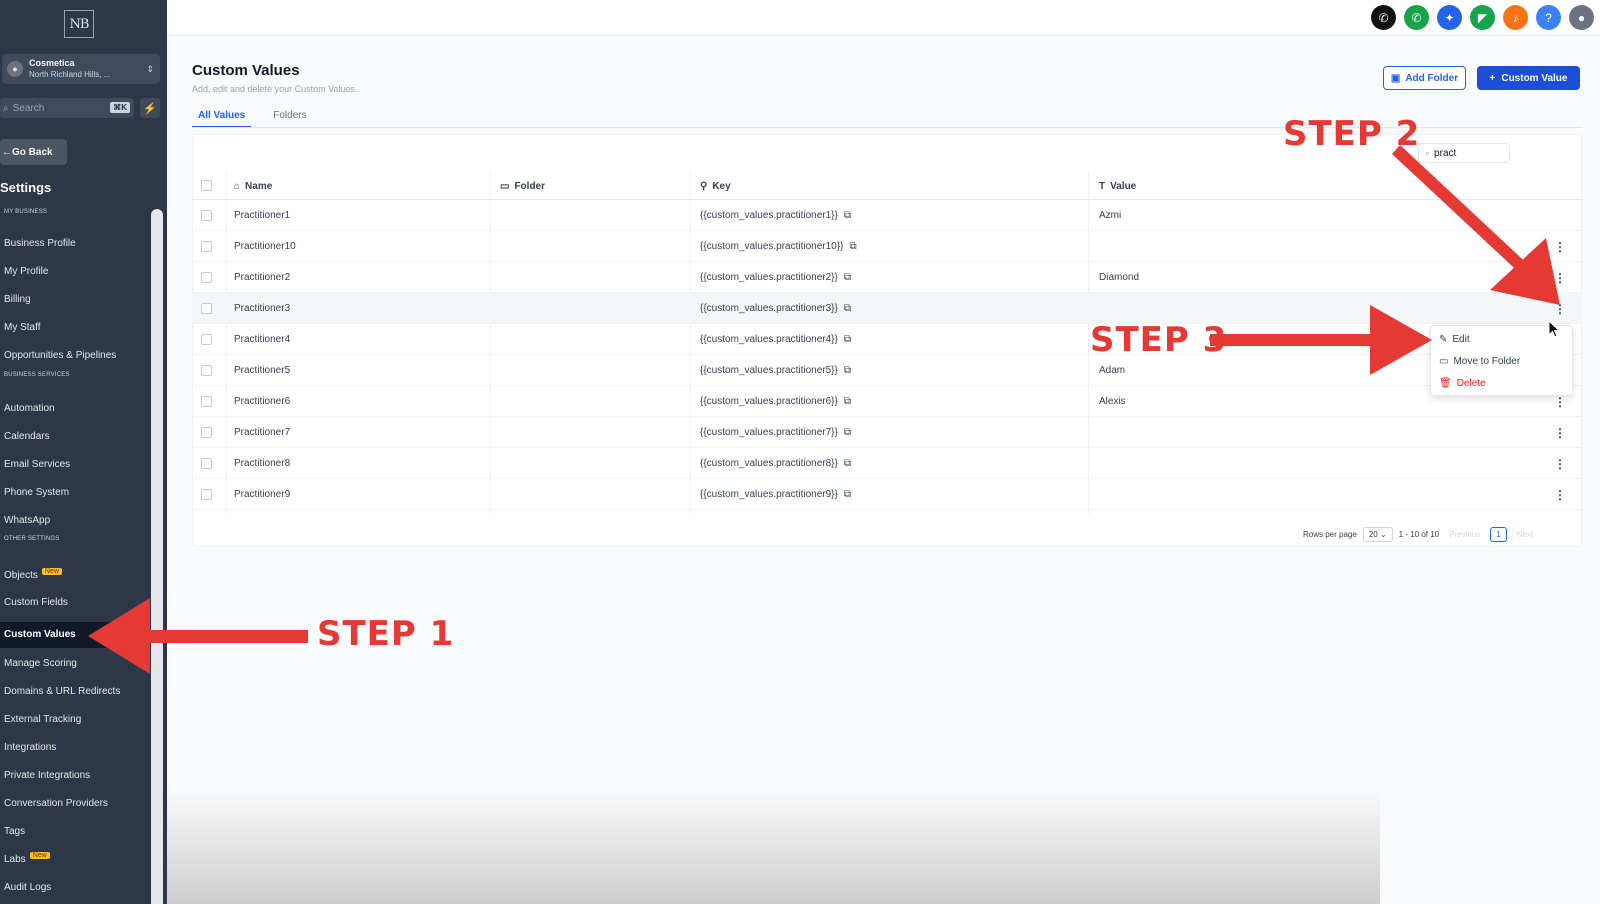  I want to click on cell-key-text: {{custom_values.practitioner8}}, so click(769, 463).